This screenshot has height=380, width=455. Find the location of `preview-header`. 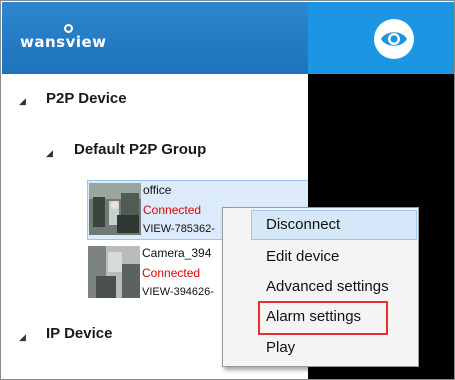

preview-header is located at coordinates (381, 38).